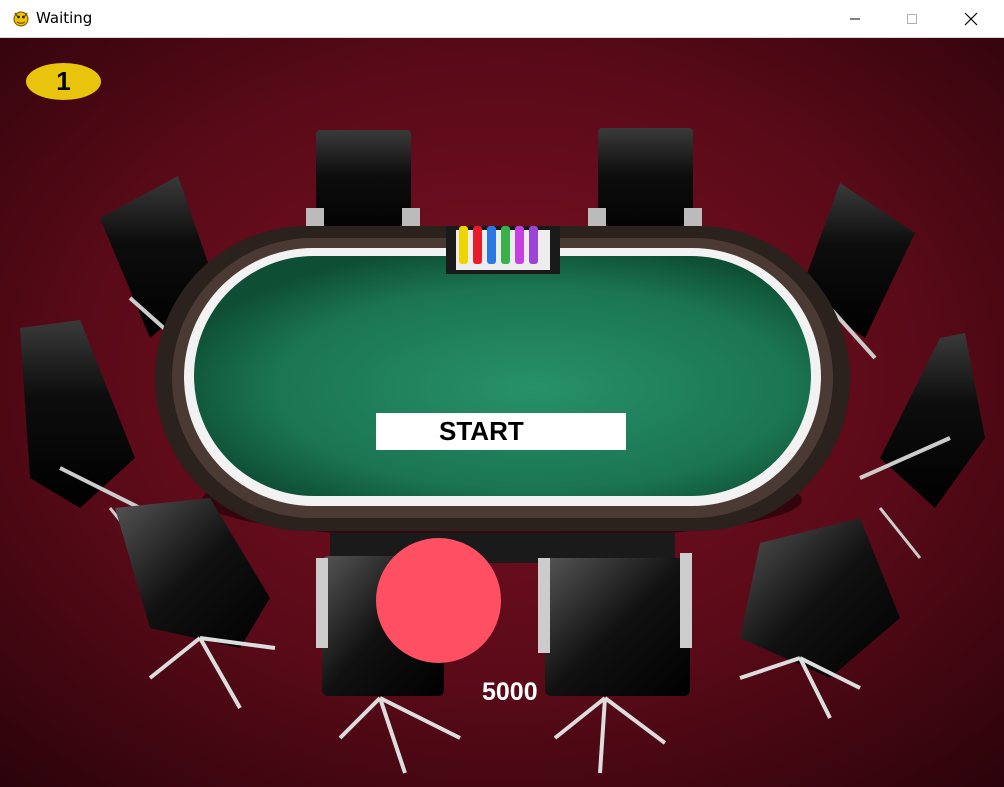 The width and height of the screenshot is (1004, 787). What do you see at coordinates (64, 18) in the screenshot?
I see `window-title: Waiting` at bounding box center [64, 18].